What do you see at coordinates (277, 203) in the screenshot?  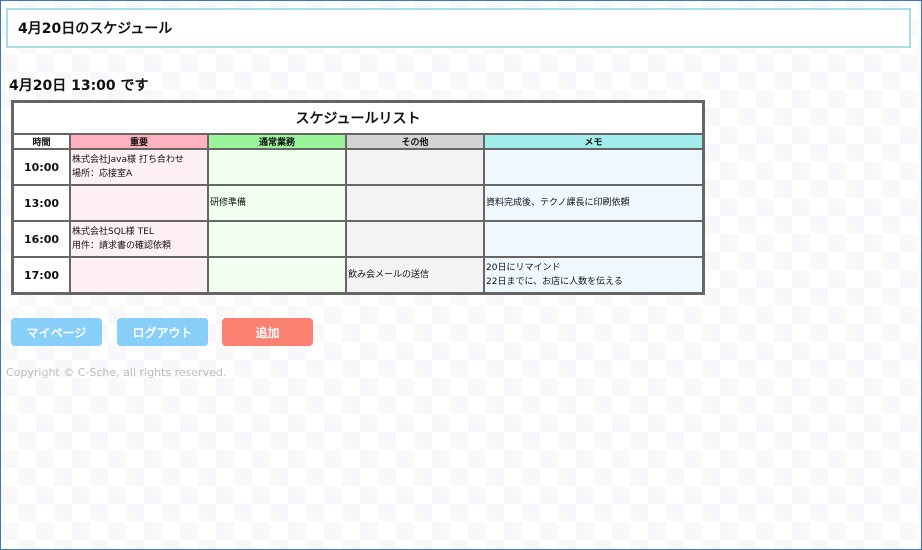 I see `cell-normal: 研修準備` at bounding box center [277, 203].